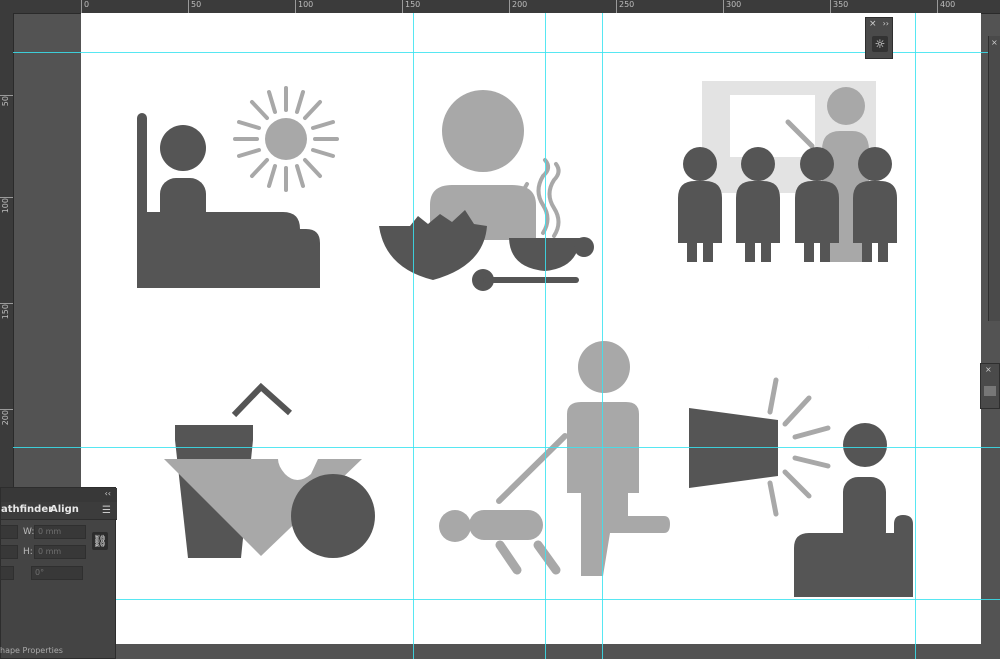  I want to click on tab-pathfinder: athfinder, so click(27, 509).